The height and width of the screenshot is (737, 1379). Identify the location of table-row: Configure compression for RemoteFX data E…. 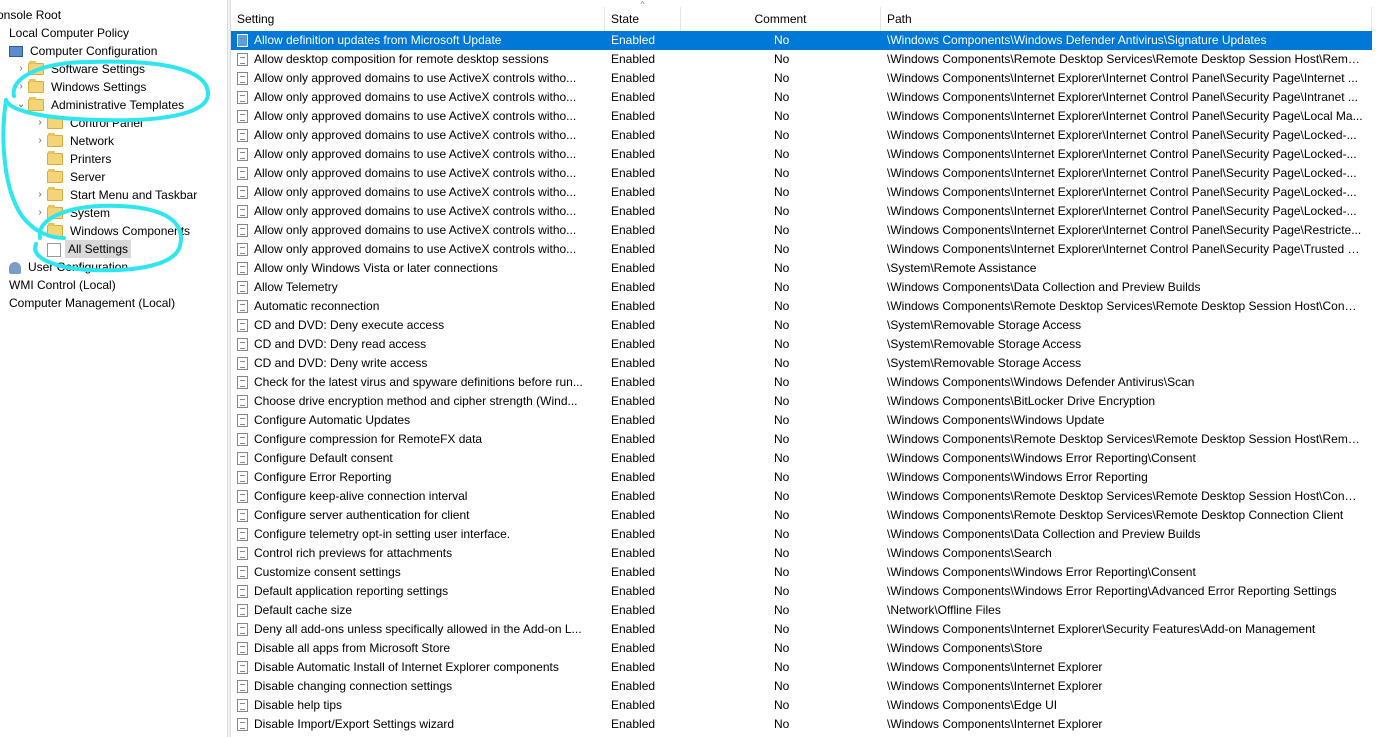
(801, 439).